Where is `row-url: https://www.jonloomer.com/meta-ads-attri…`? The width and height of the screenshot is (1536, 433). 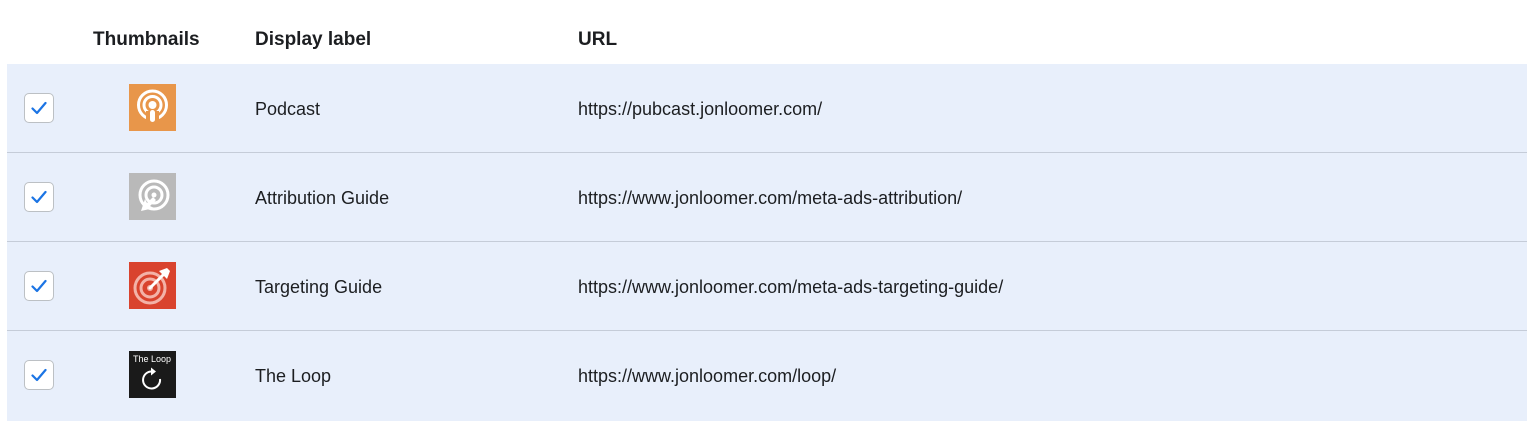 row-url: https://www.jonloomer.com/meta-ads-attri… is located at coordinates (770, 198).